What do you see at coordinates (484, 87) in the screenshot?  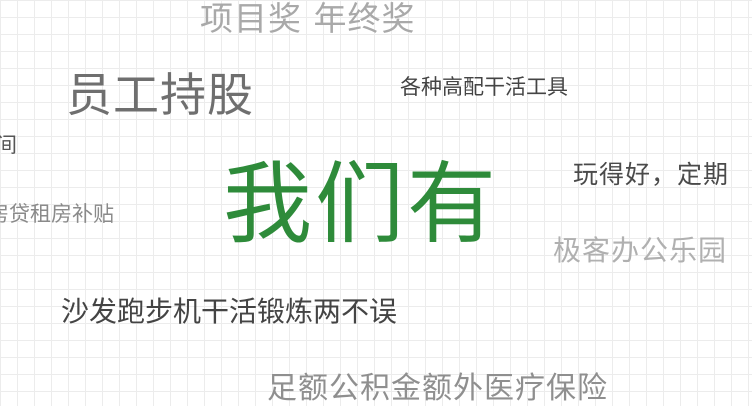 I see `phrase-tools: 各种高配干活工具` at bounding box center [484, 87].